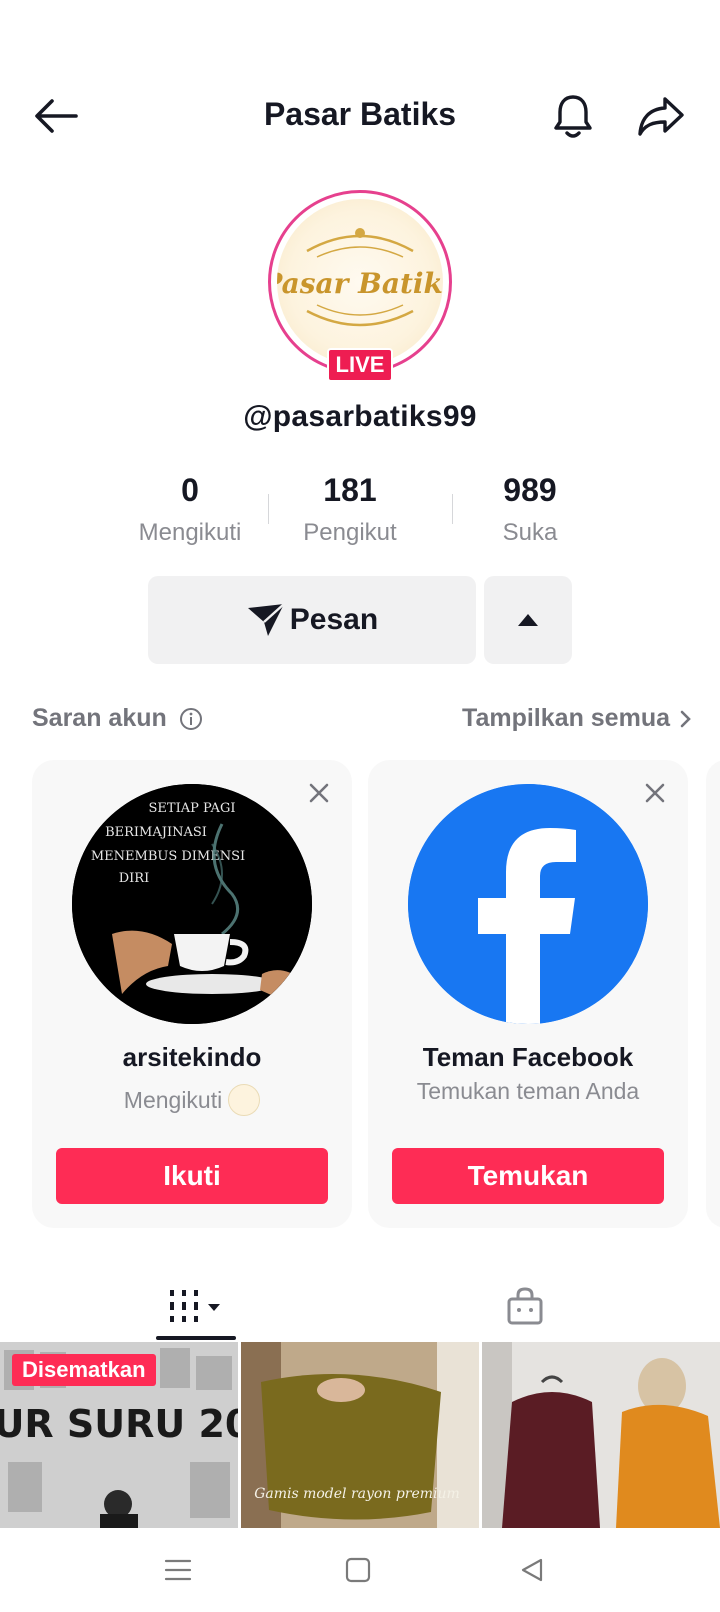  What do you see at coordinates (360, 1306) in the screenshot?
I see `content-tabs` at bounding box center [360, 1306].